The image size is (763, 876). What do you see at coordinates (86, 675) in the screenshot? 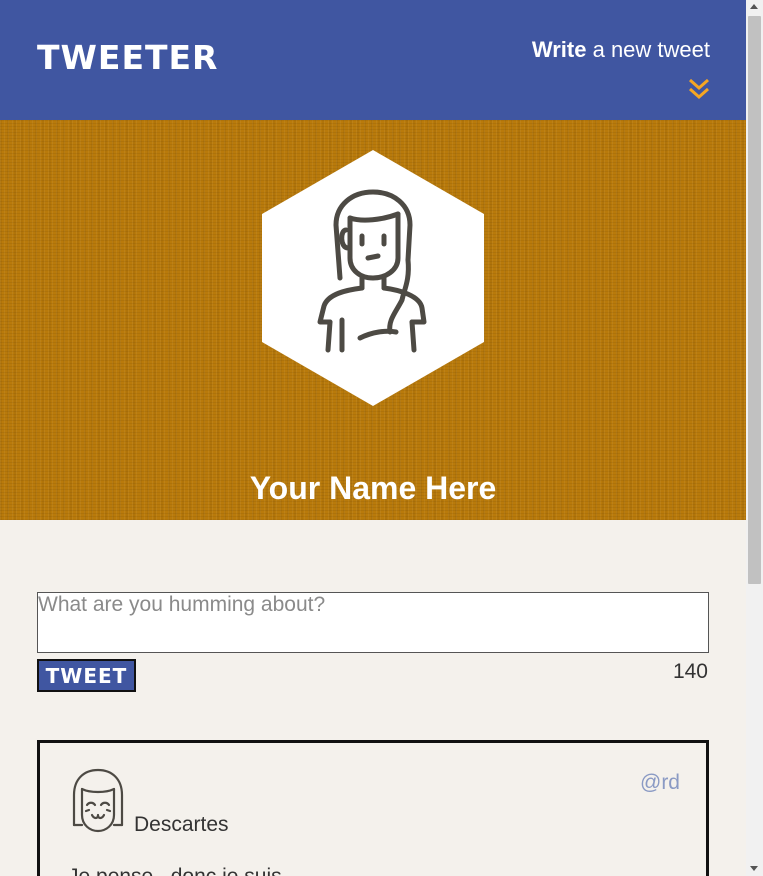
I see `tweet-submit-button: TWEET` at bounding box center [86, 675].